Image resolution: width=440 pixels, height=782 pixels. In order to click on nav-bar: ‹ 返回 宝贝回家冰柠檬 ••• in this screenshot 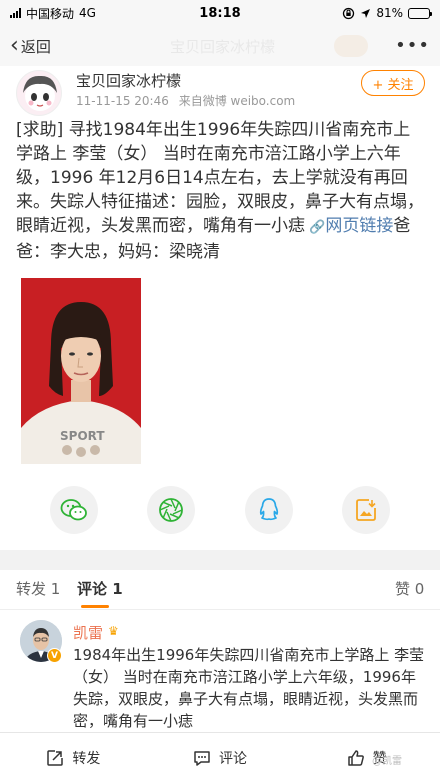, I will do `click(220, 46)`.